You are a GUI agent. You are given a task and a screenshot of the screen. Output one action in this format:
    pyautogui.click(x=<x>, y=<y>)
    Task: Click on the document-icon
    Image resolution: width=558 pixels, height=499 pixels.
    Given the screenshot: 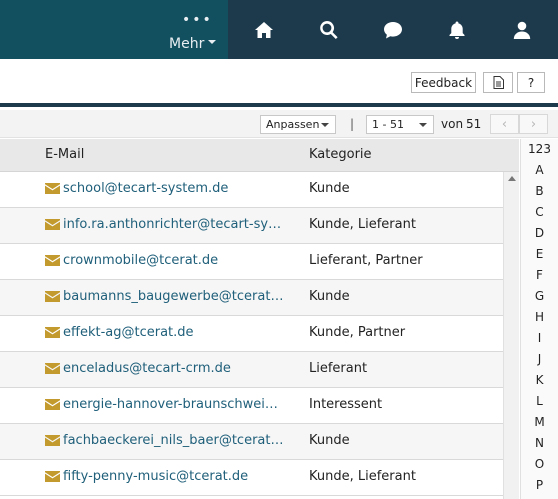 What is the action you would take?
    pyautogui.click(x=498, y=82)
    